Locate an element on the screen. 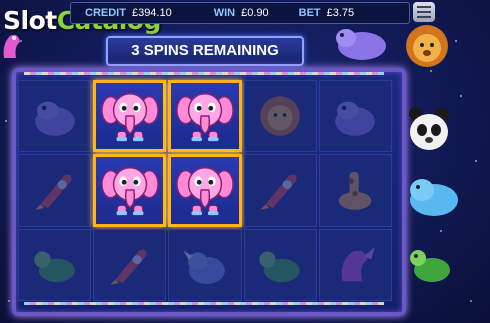  frame-lights-top is located at coordinates (204, 73).